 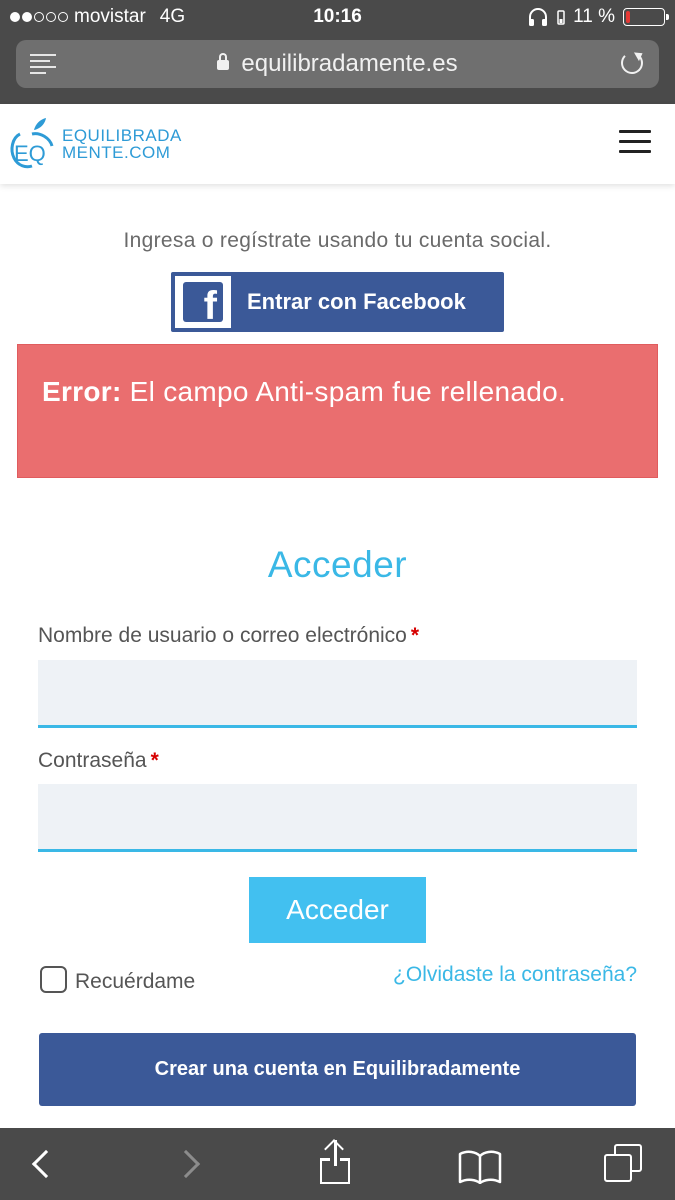 I want to click on logo-mark-text: EQ, so click(x=30, y=153).